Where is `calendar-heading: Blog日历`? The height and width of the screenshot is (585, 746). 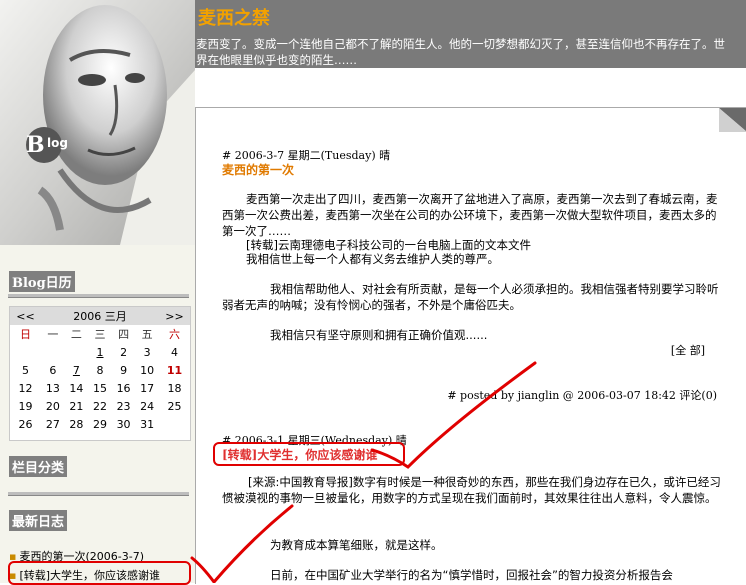
calendar-heading: Blog日历 is located at coordinates (42, 281).